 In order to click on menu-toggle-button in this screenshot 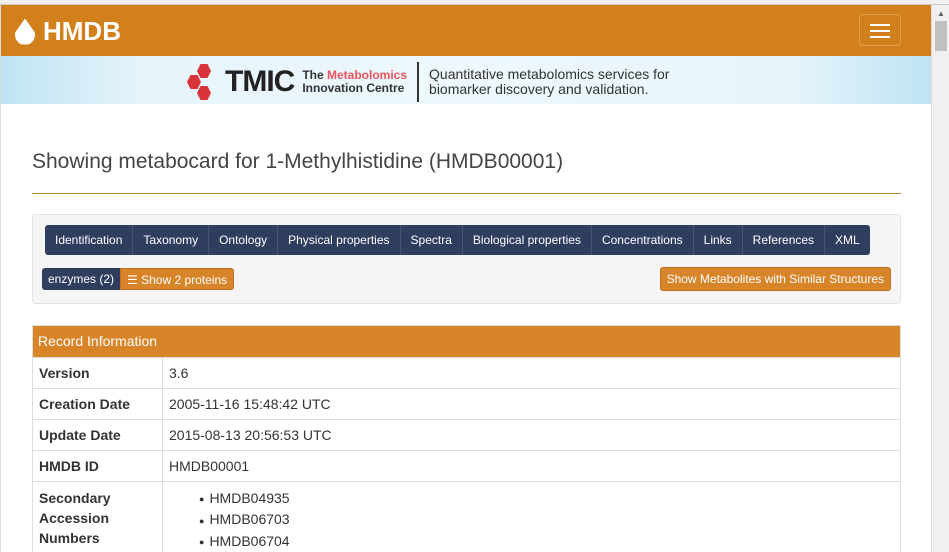, I will do `click(880, 30)`.